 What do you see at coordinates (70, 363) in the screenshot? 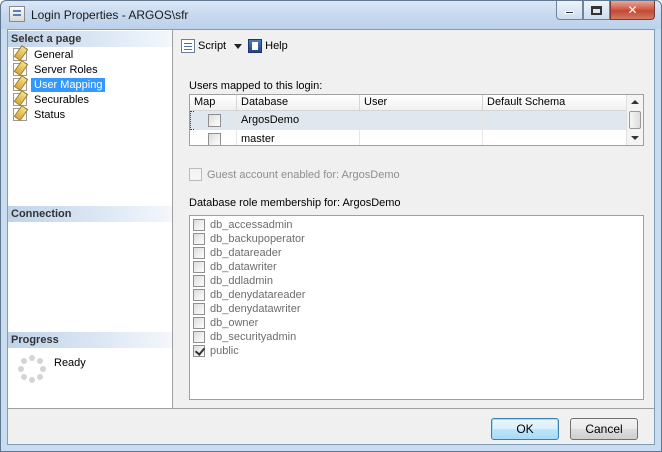
I see `progress-status: Ready` at bounding box center [70, 363].